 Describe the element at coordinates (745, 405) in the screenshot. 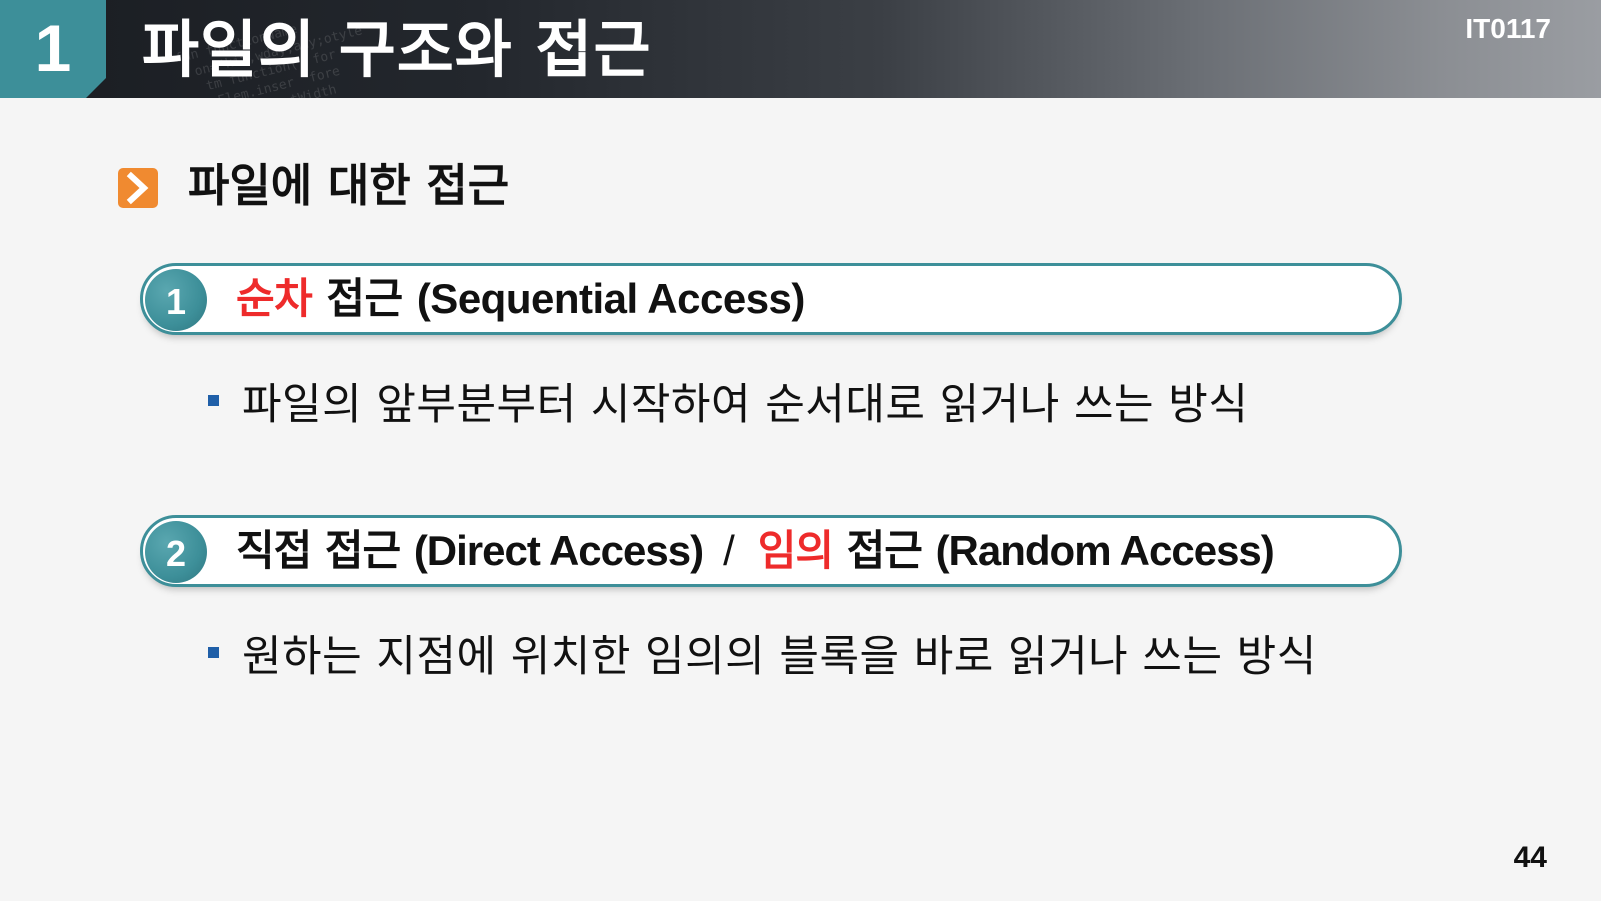

I see `bullet-text: 파일의 앞부분부터 시작하여 순서대로 읽거나 쓰는 방식` at that location.